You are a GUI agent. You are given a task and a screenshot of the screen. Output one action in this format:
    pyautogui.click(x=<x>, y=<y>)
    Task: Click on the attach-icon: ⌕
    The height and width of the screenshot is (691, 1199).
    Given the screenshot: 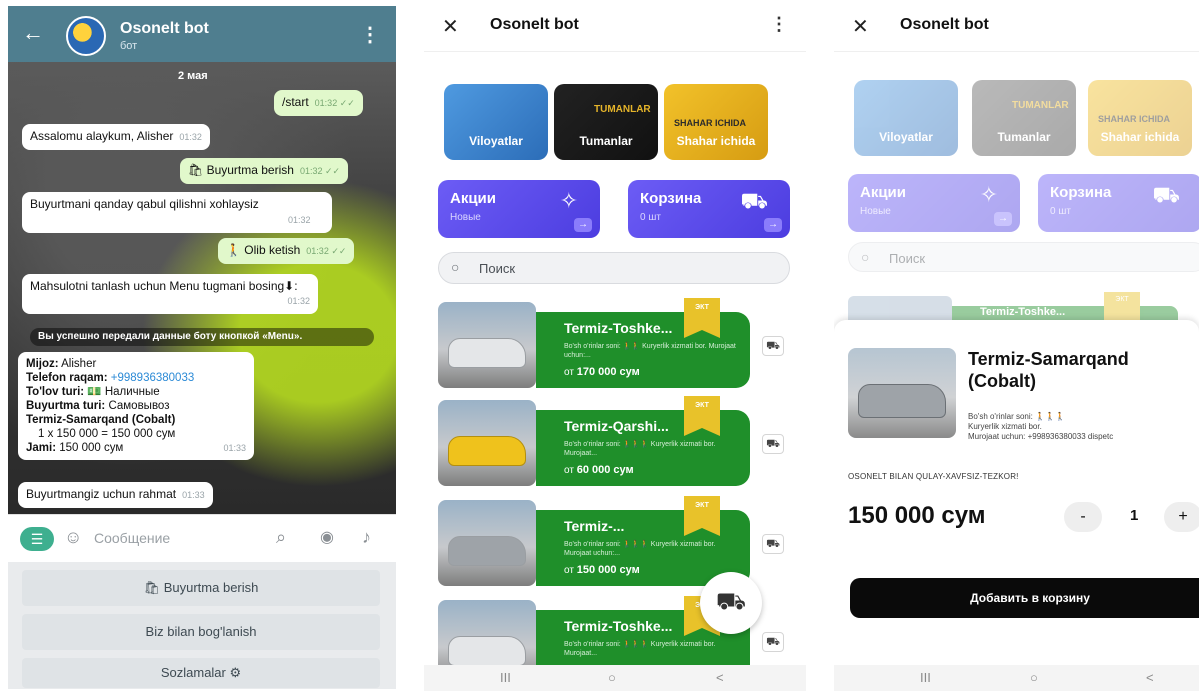 What is the action you would take?
    pyautogui.click(x=281, y=537)
    